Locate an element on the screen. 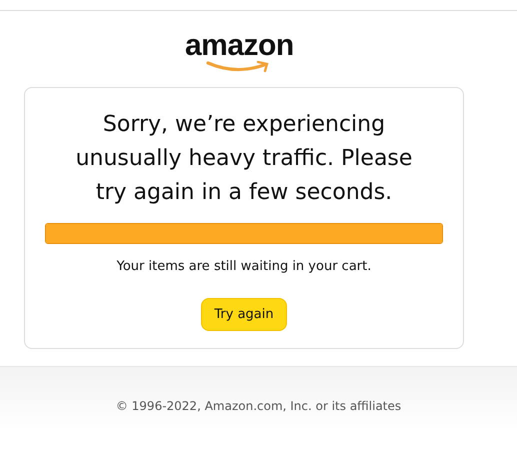 Image resolution: width=517 pixels, height=476 pixels. logo-text: amazon is located at coordinates (239, 46).